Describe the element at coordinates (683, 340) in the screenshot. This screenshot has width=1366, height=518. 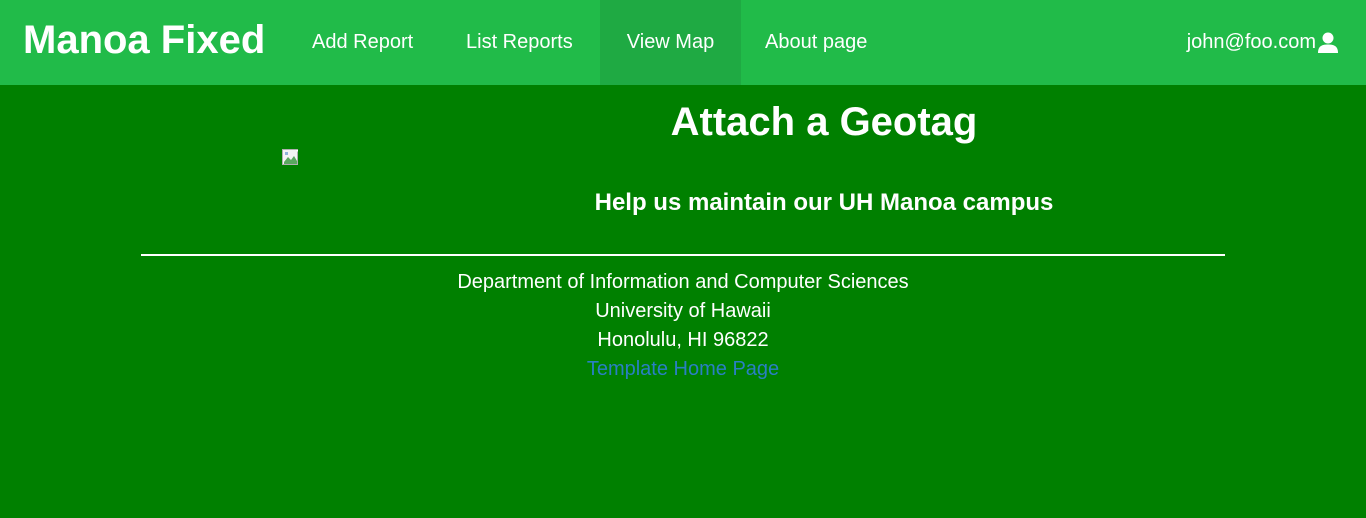
I see `footer-address: Honolulu, HI 96822` at that location.